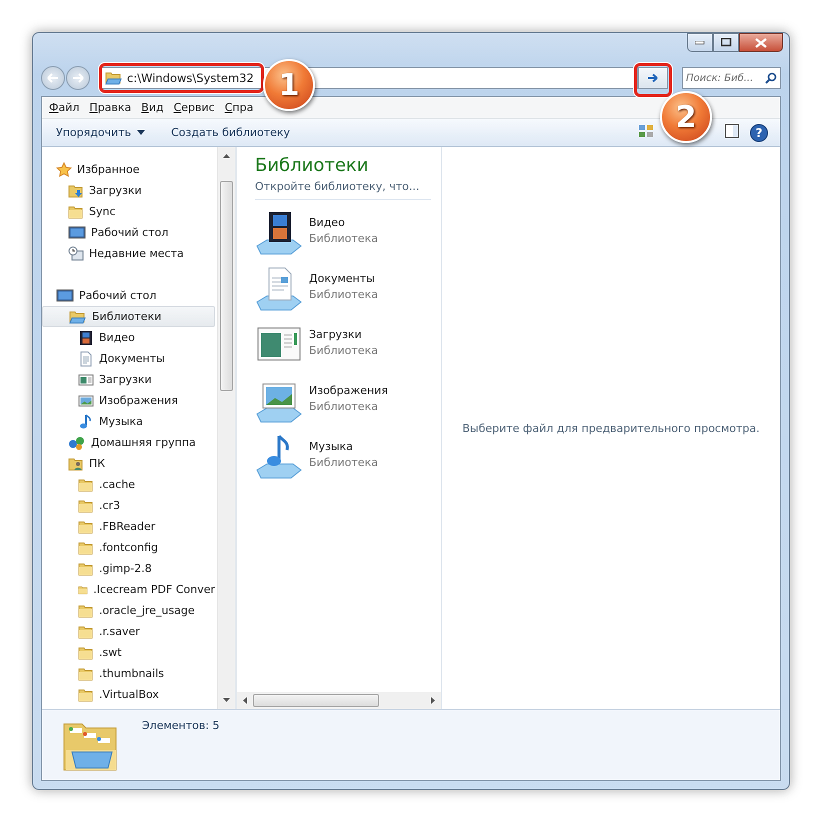  I want to click on tree-item: .cache, so click(128, 484).